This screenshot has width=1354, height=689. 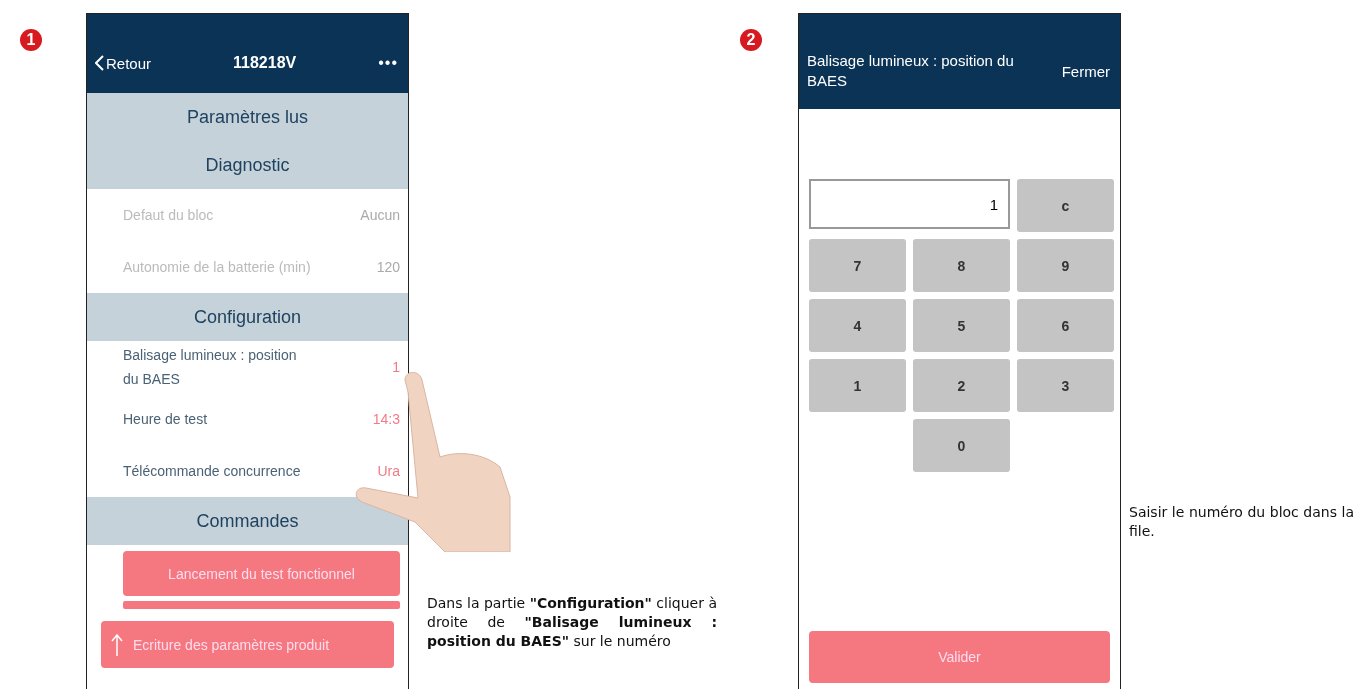 I want to click on setting-value: 14:3, so click(x=386, y=419).